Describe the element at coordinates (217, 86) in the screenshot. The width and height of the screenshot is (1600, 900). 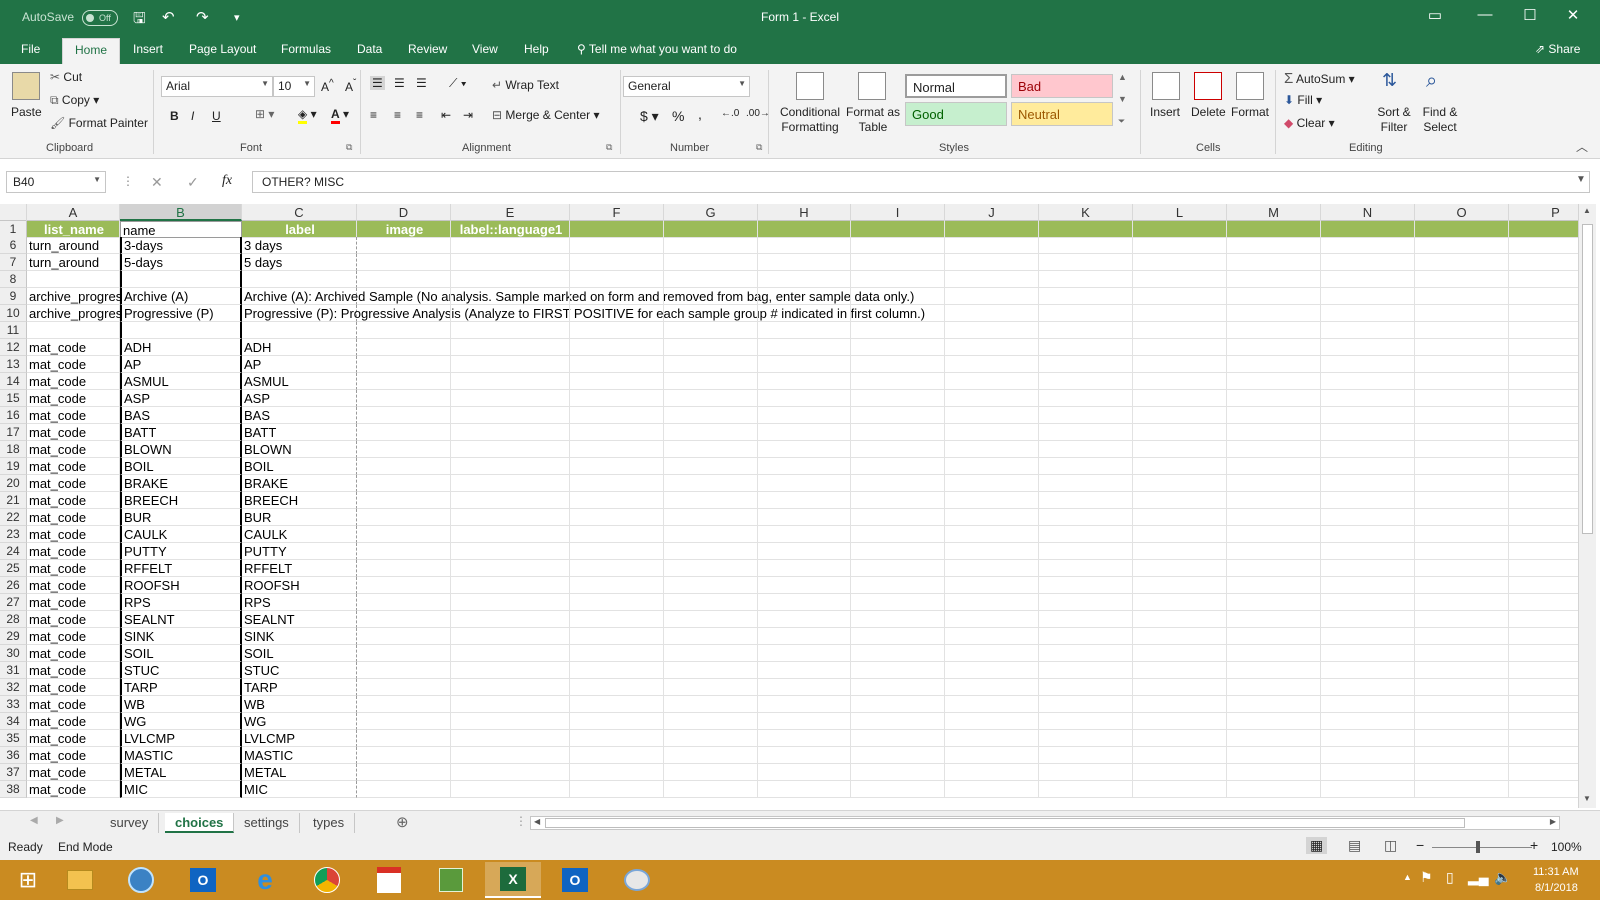
I see `font-family-select: Arial ▼` at that location.